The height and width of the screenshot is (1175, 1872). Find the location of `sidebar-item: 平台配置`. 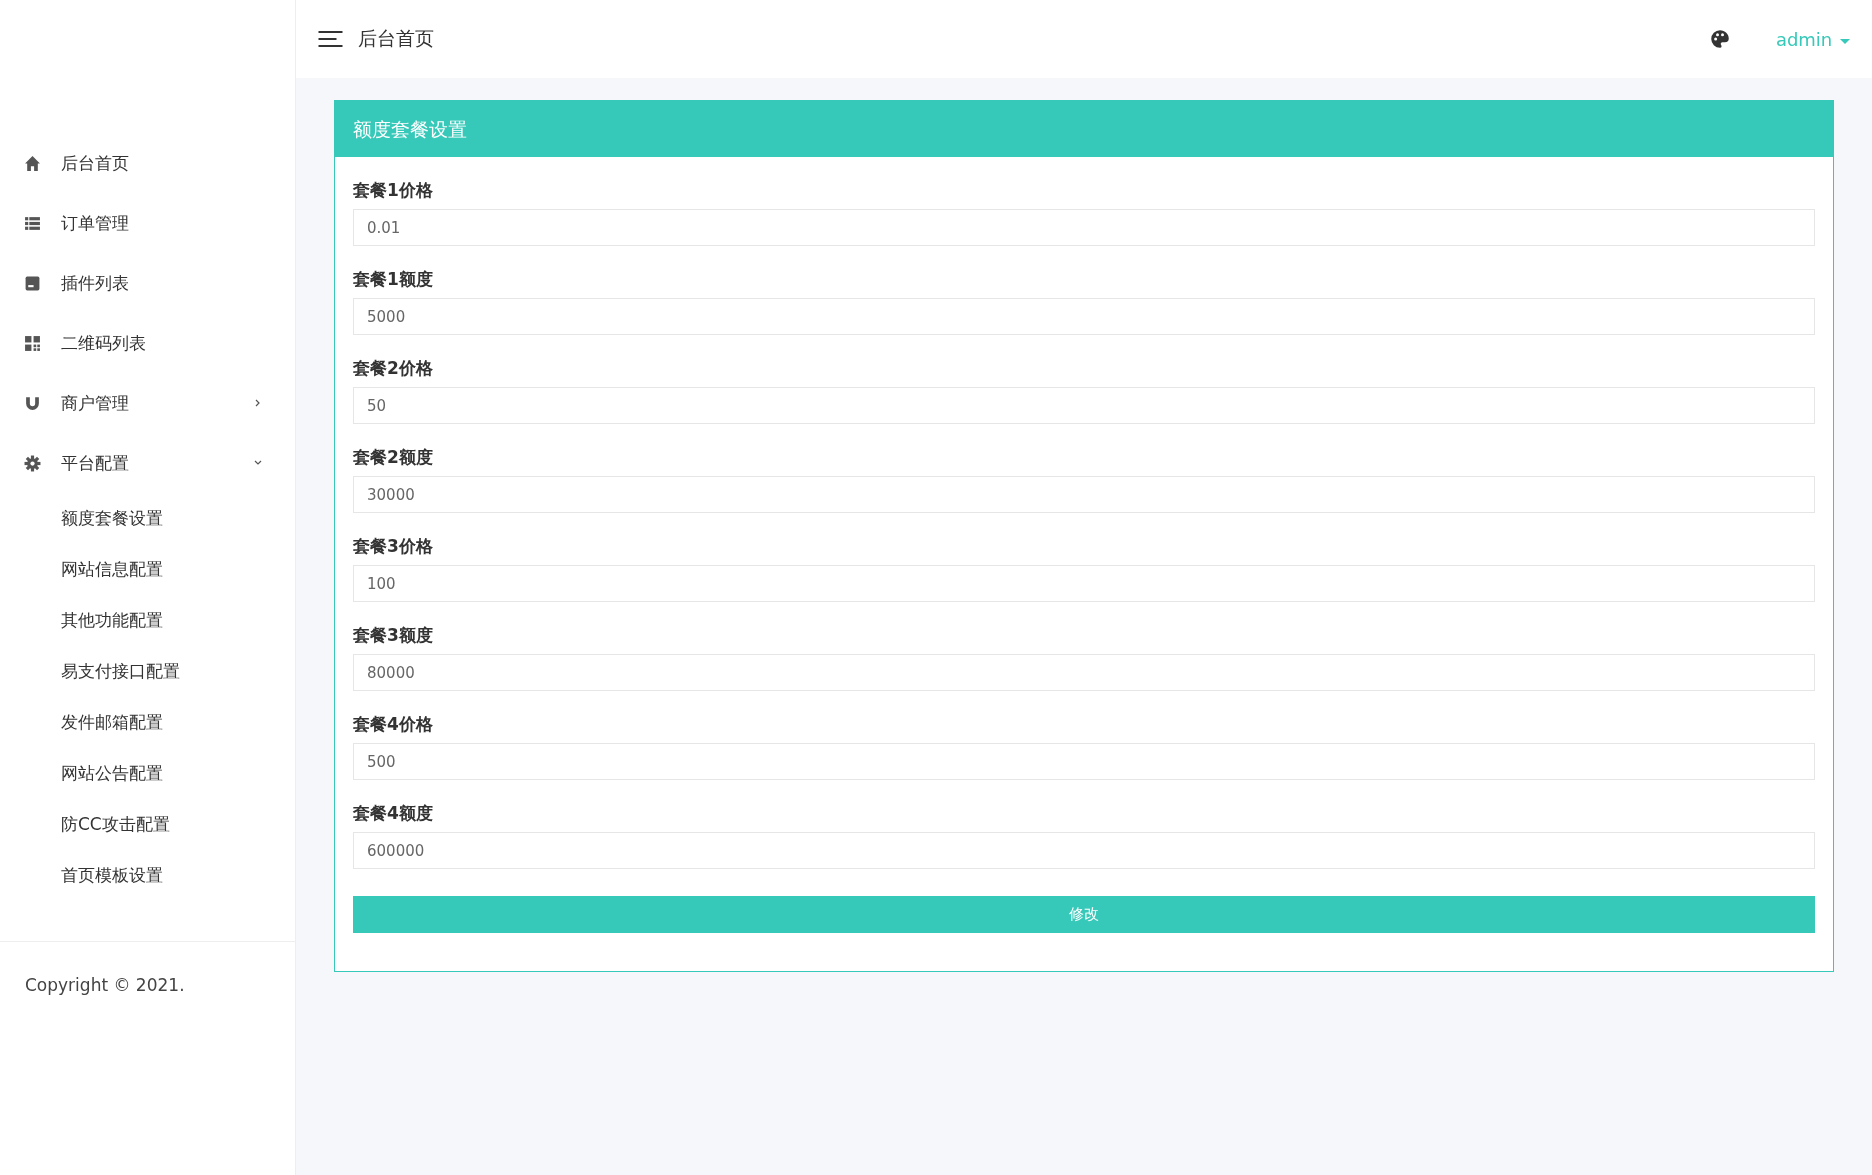

sidebar-item: 平台配置 is located at coordinates (147, 463).